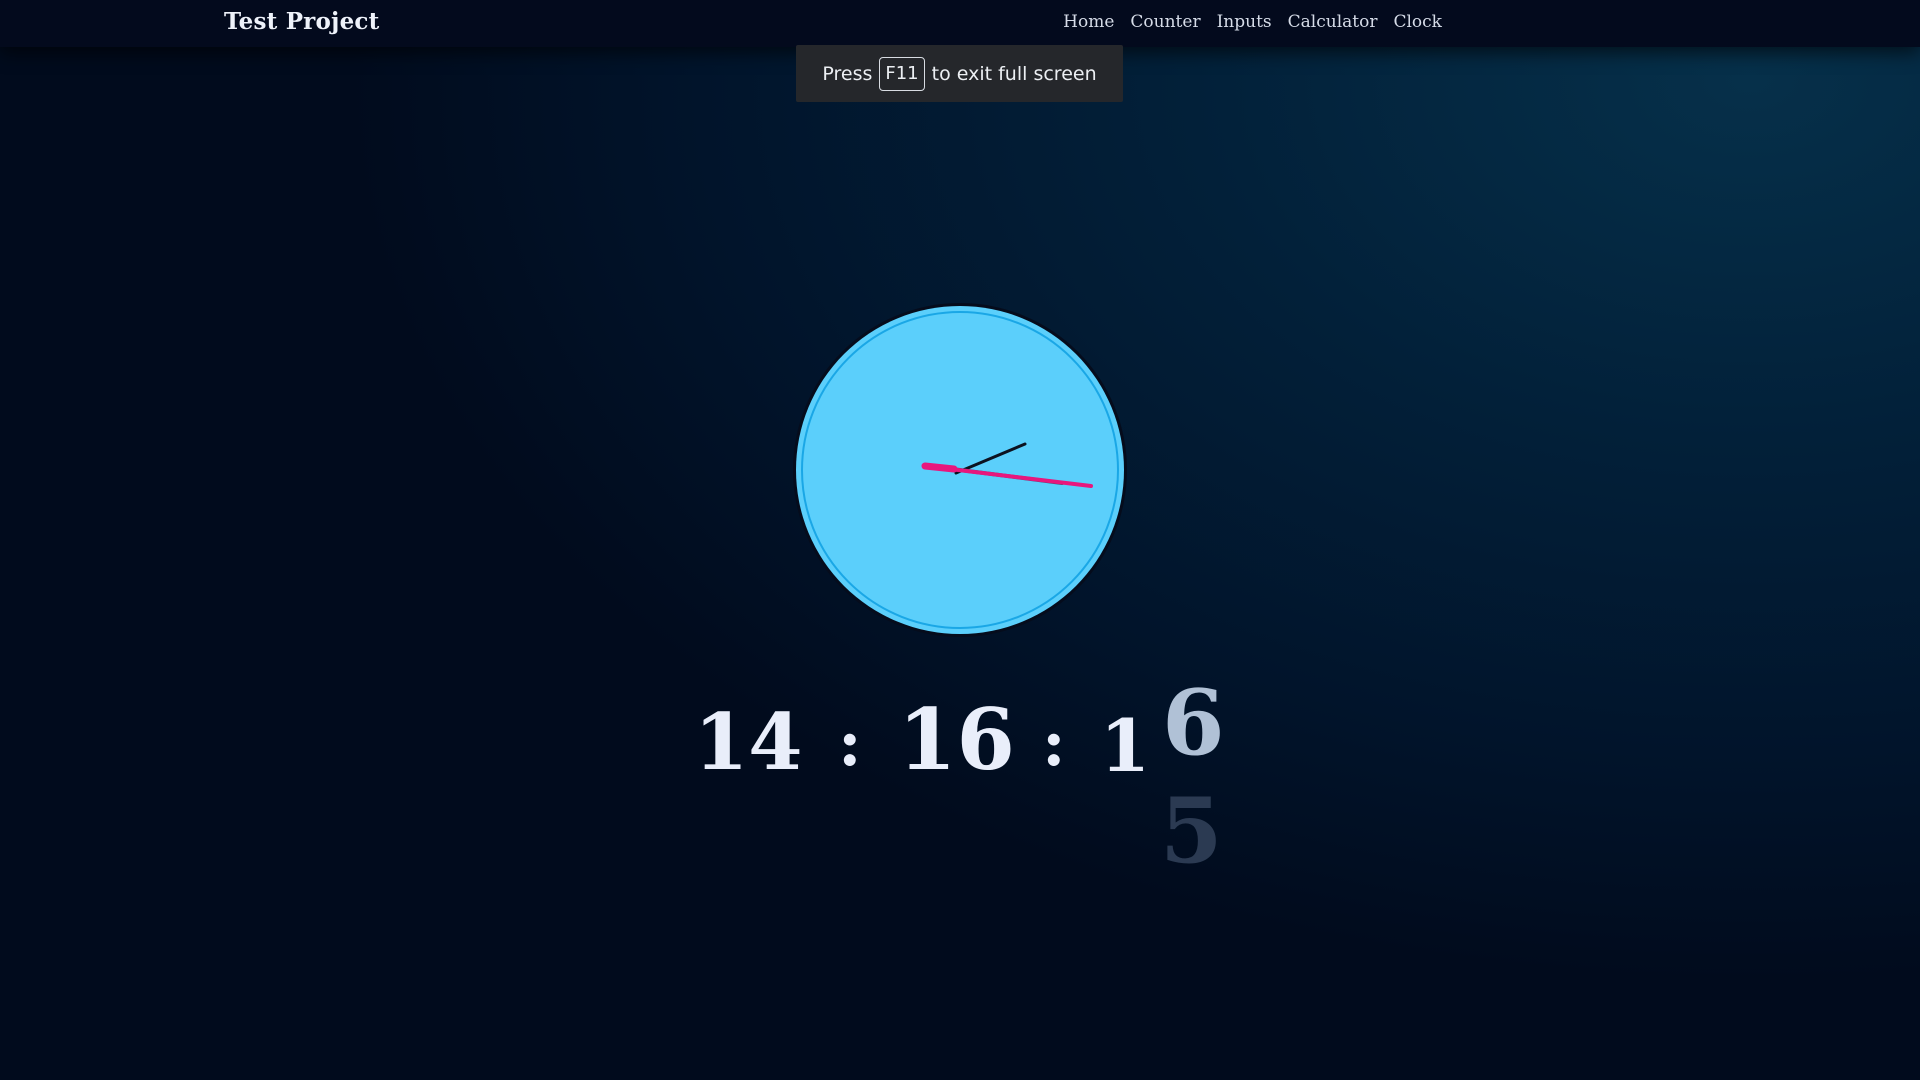 Image resolution: width=1920 pixels, height=1080 pixels. What do you see at coordinates (1193, 723) in the screenshot?
I see `digital-seconds-ones-current: 6` at bounding box center [1193, 723].